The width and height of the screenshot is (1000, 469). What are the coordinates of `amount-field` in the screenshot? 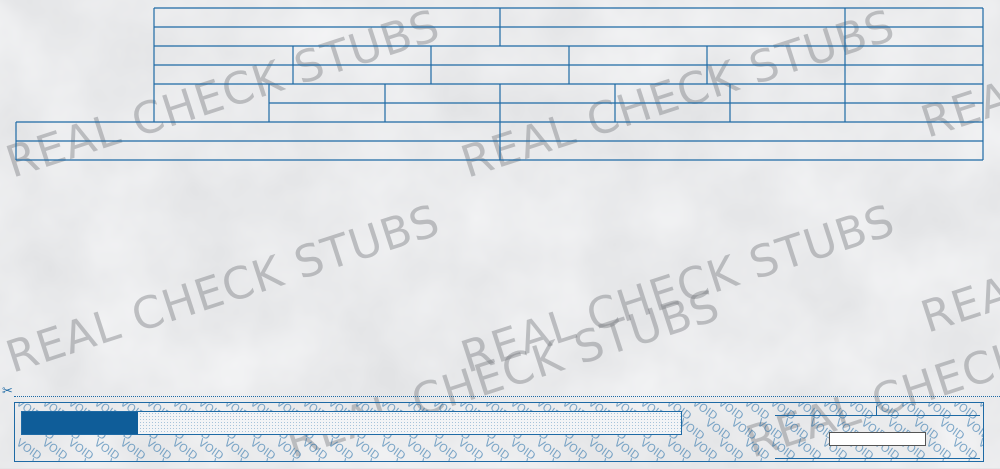 It's located at (351, 423).